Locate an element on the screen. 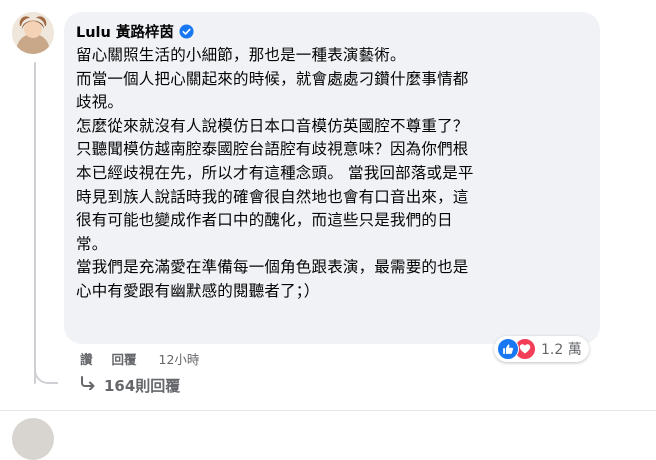  next-comment-avatar is located at coordinates (33, 439).